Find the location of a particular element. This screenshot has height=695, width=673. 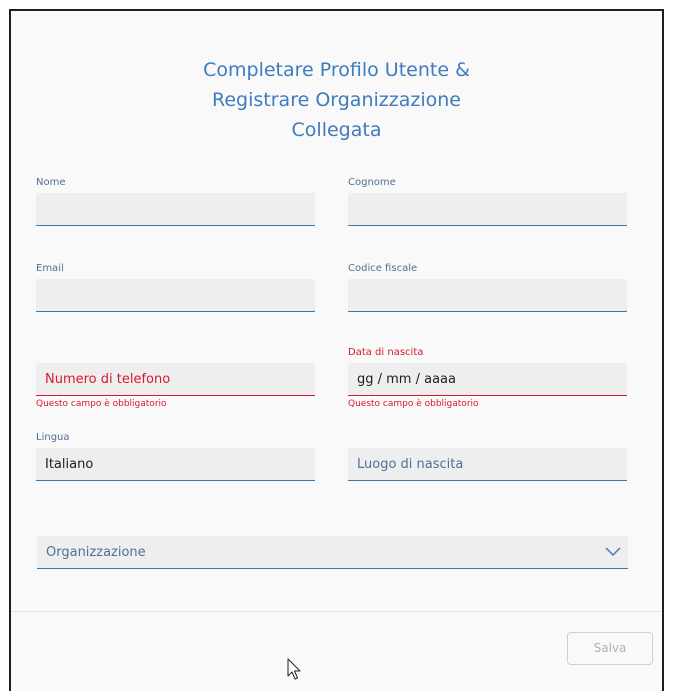

data-nascita-label: Data di nascita is located at coordinates (386, 352).